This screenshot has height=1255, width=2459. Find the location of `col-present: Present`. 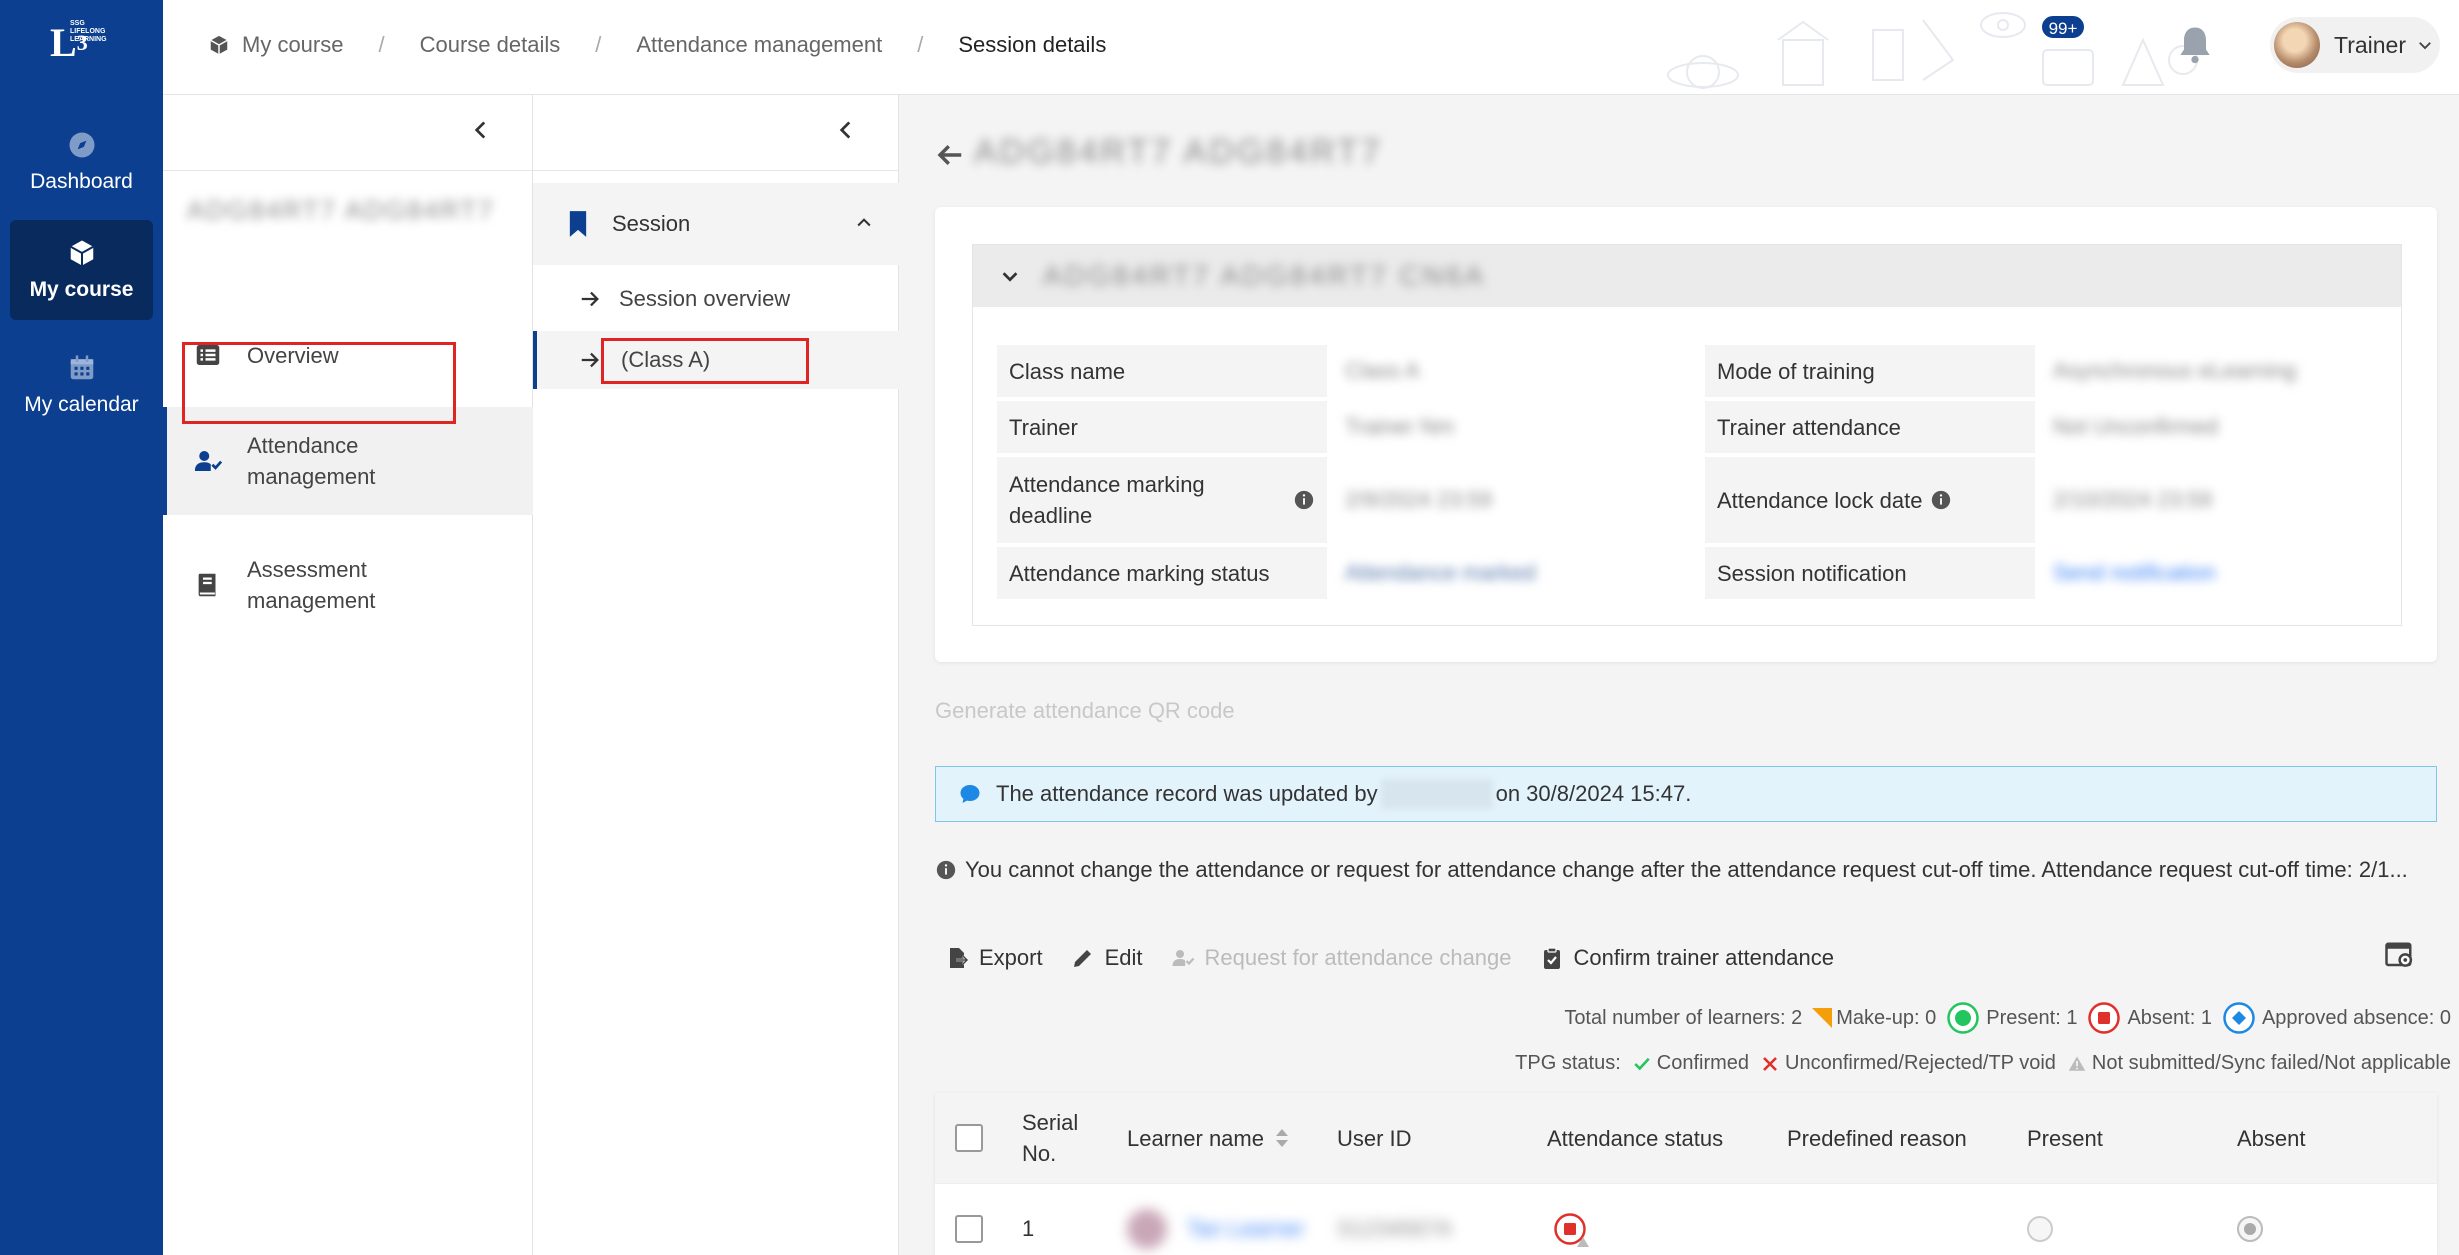

col-present: Present is located at coordinates (2065, 1138).